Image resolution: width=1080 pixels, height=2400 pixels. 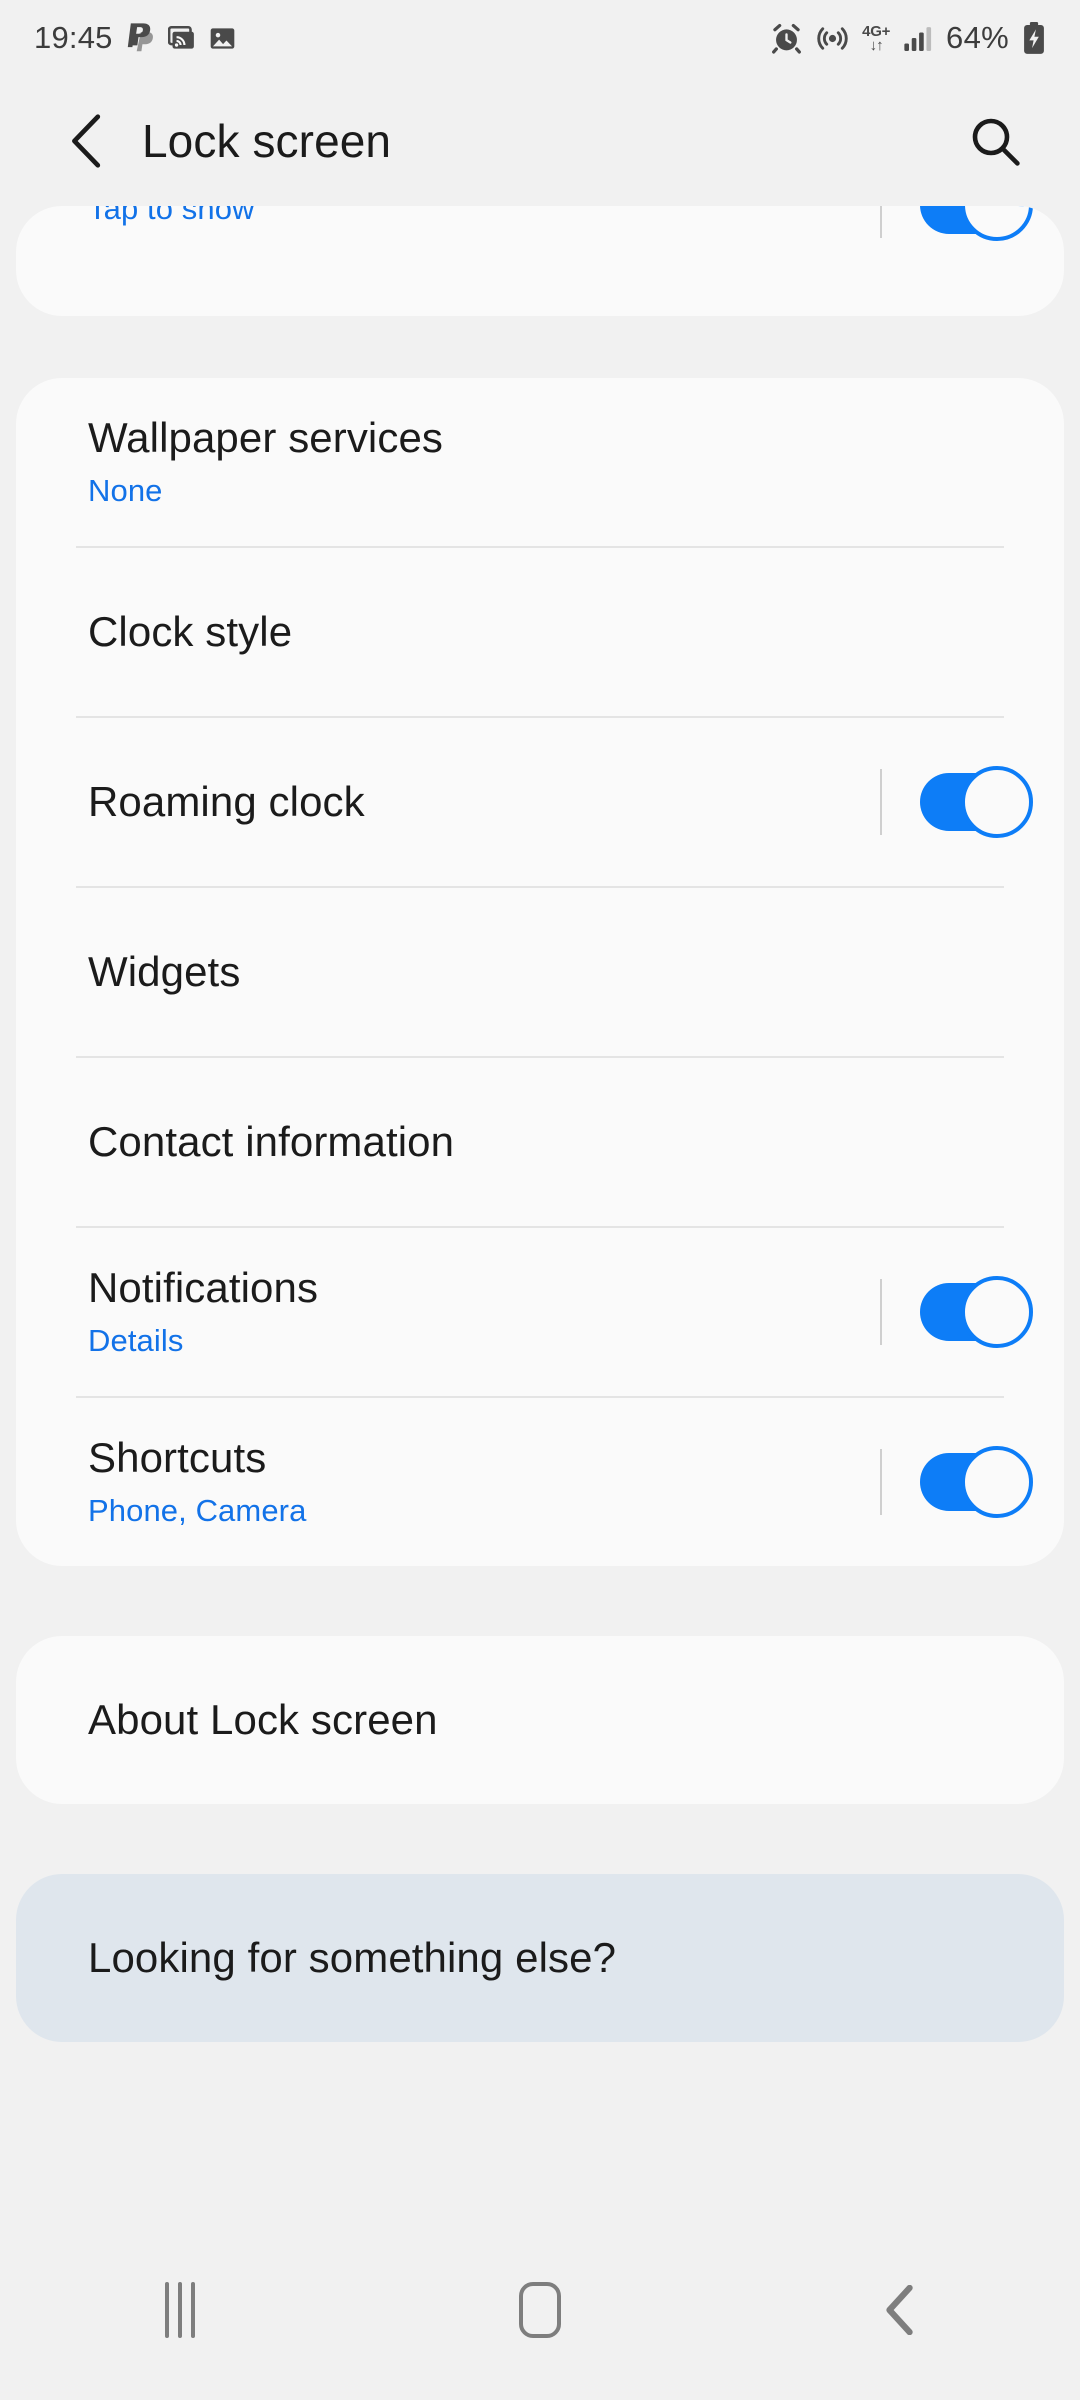 I want to click on system-navigation-bar, so click(x=540, y=2310).